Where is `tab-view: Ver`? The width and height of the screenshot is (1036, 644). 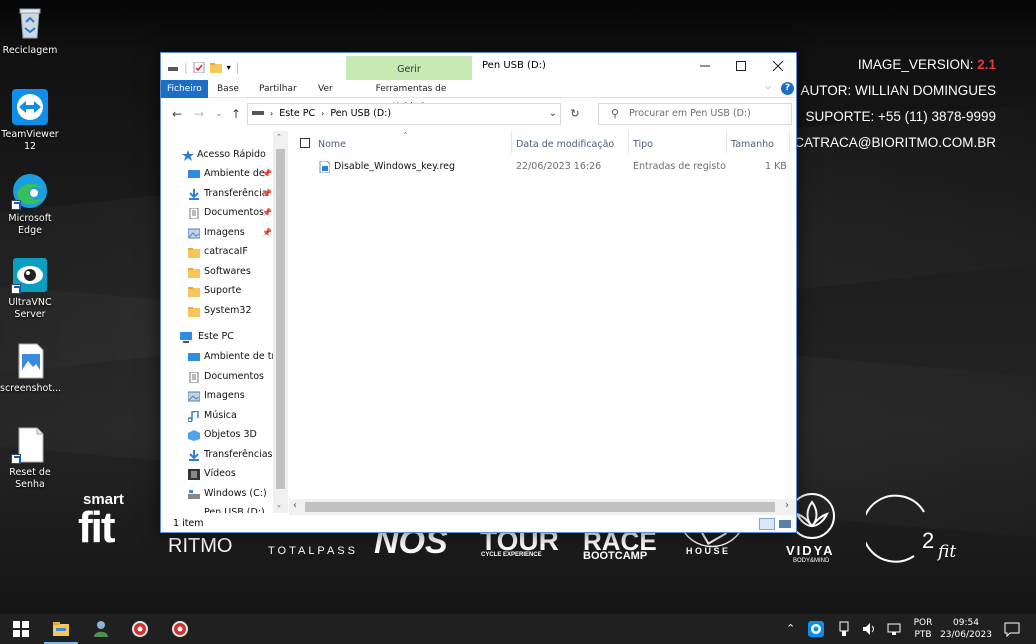 tab-view: Ver is located at coordinates (325, 89).